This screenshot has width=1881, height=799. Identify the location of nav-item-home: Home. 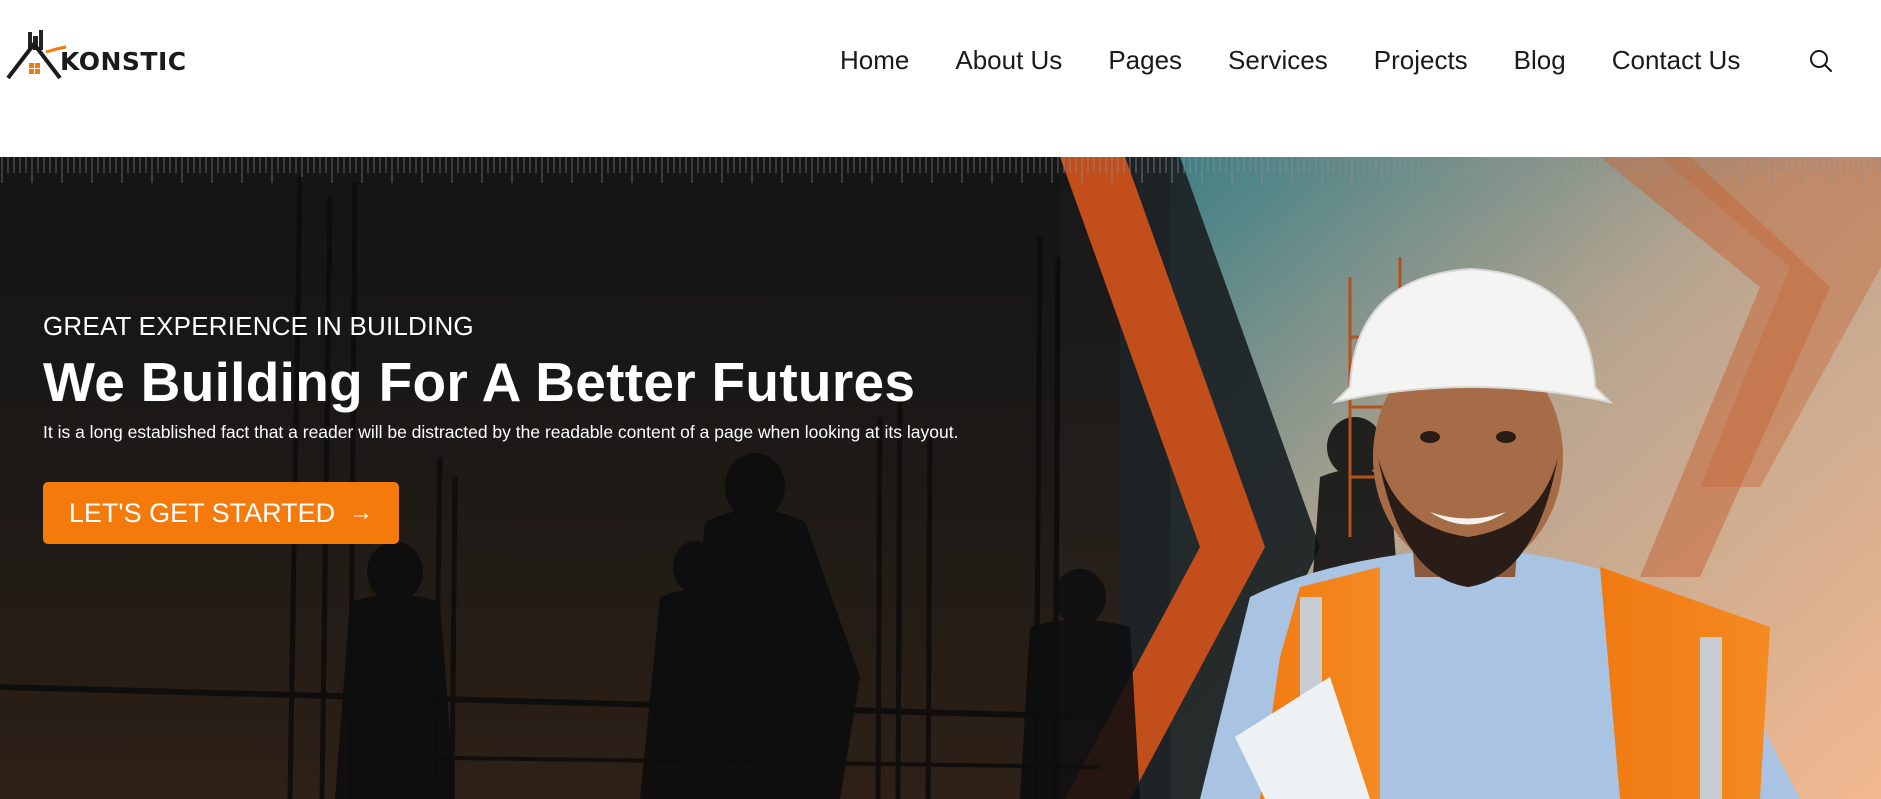
(874, 60).